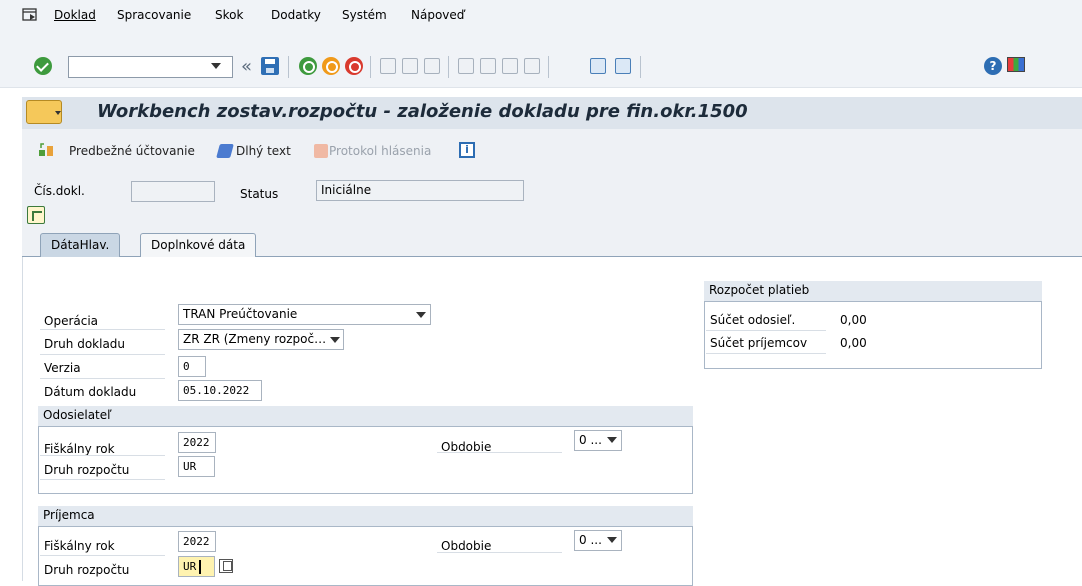 This screenshot has width=1082, height=586. I want to click on receiver-fy-label: Fiškálny rok, so click(79, 546).